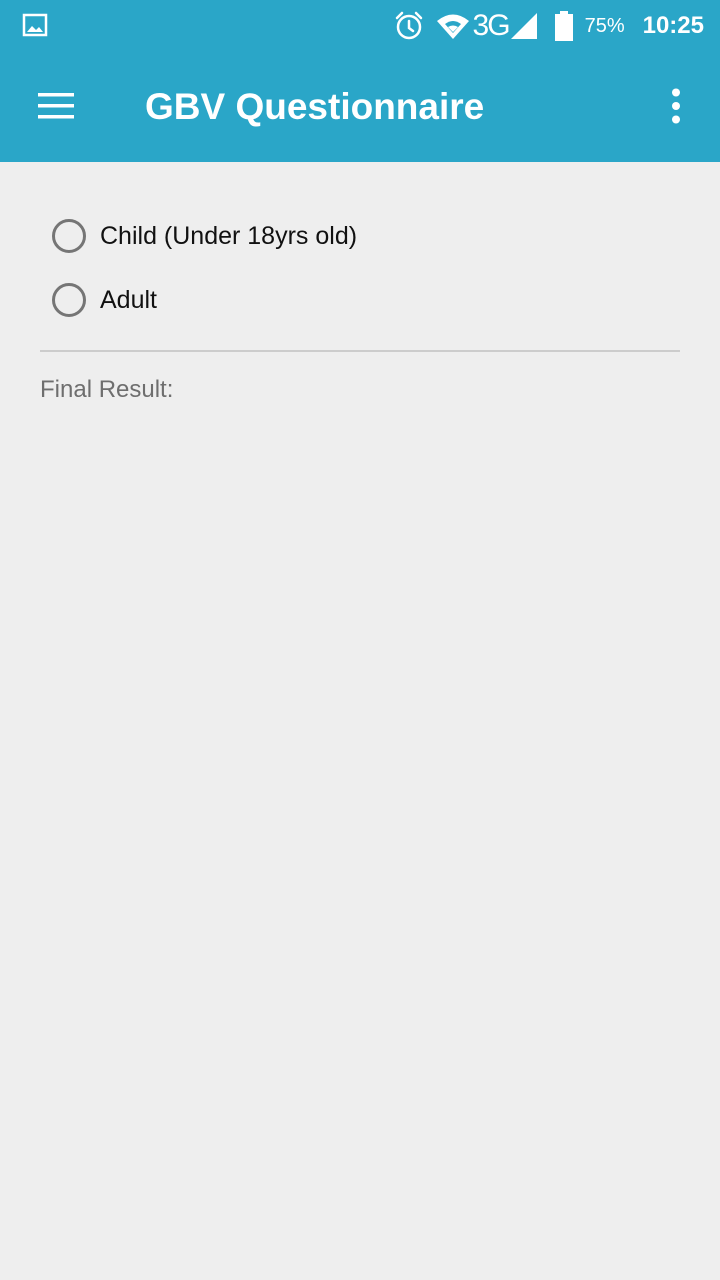 Image resolution: width=720 pixels, height=1280 pixels. I want to click on radio-label: Child (Under 18yrs old), so click(229, 235).